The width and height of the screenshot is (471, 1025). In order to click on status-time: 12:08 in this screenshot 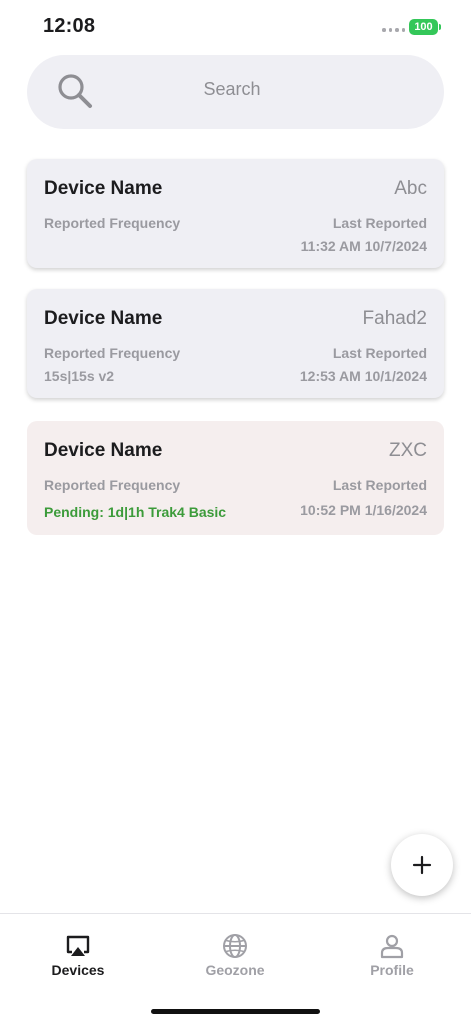, I will do `click(69, 26)`.